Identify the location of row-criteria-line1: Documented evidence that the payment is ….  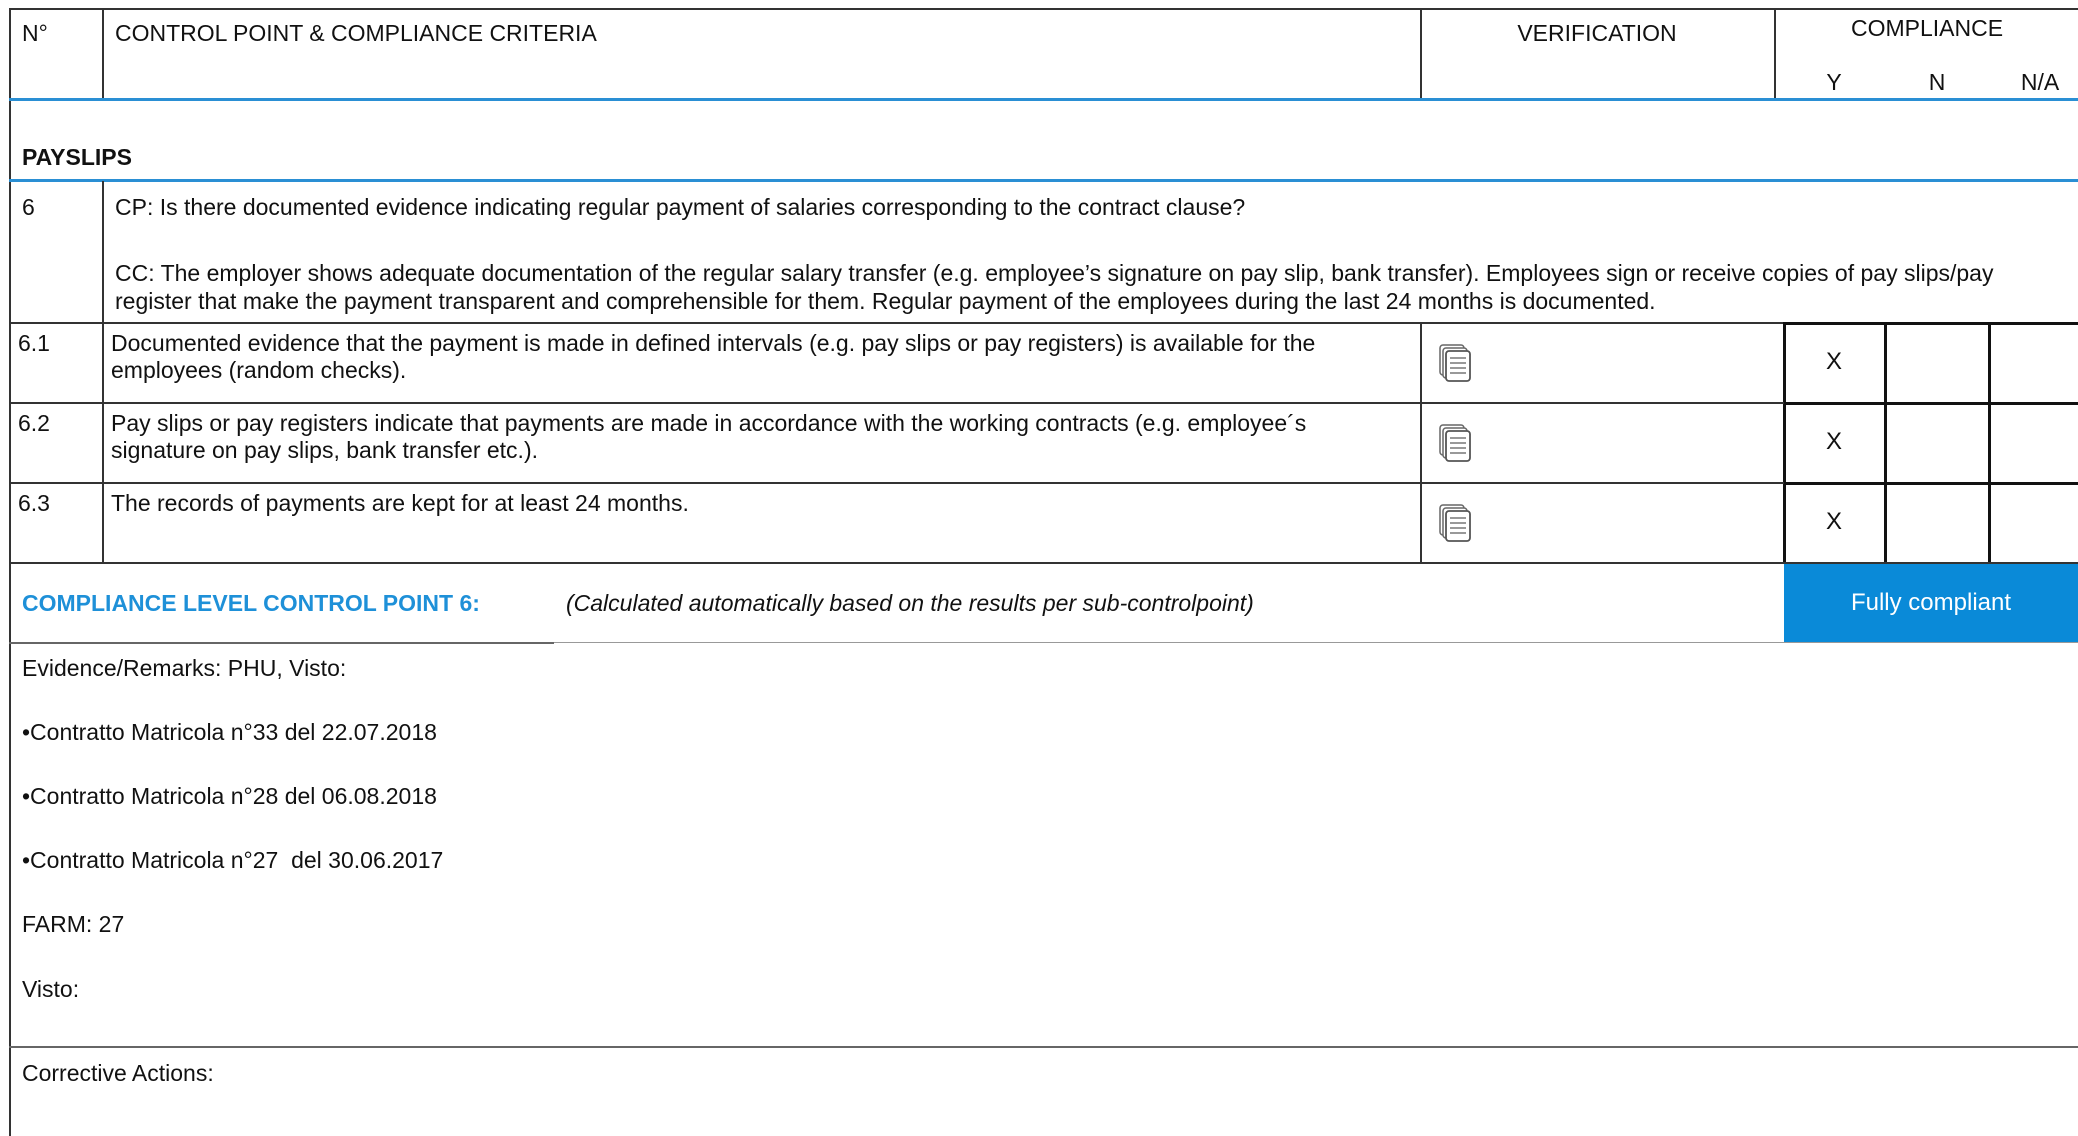
(713, 343).